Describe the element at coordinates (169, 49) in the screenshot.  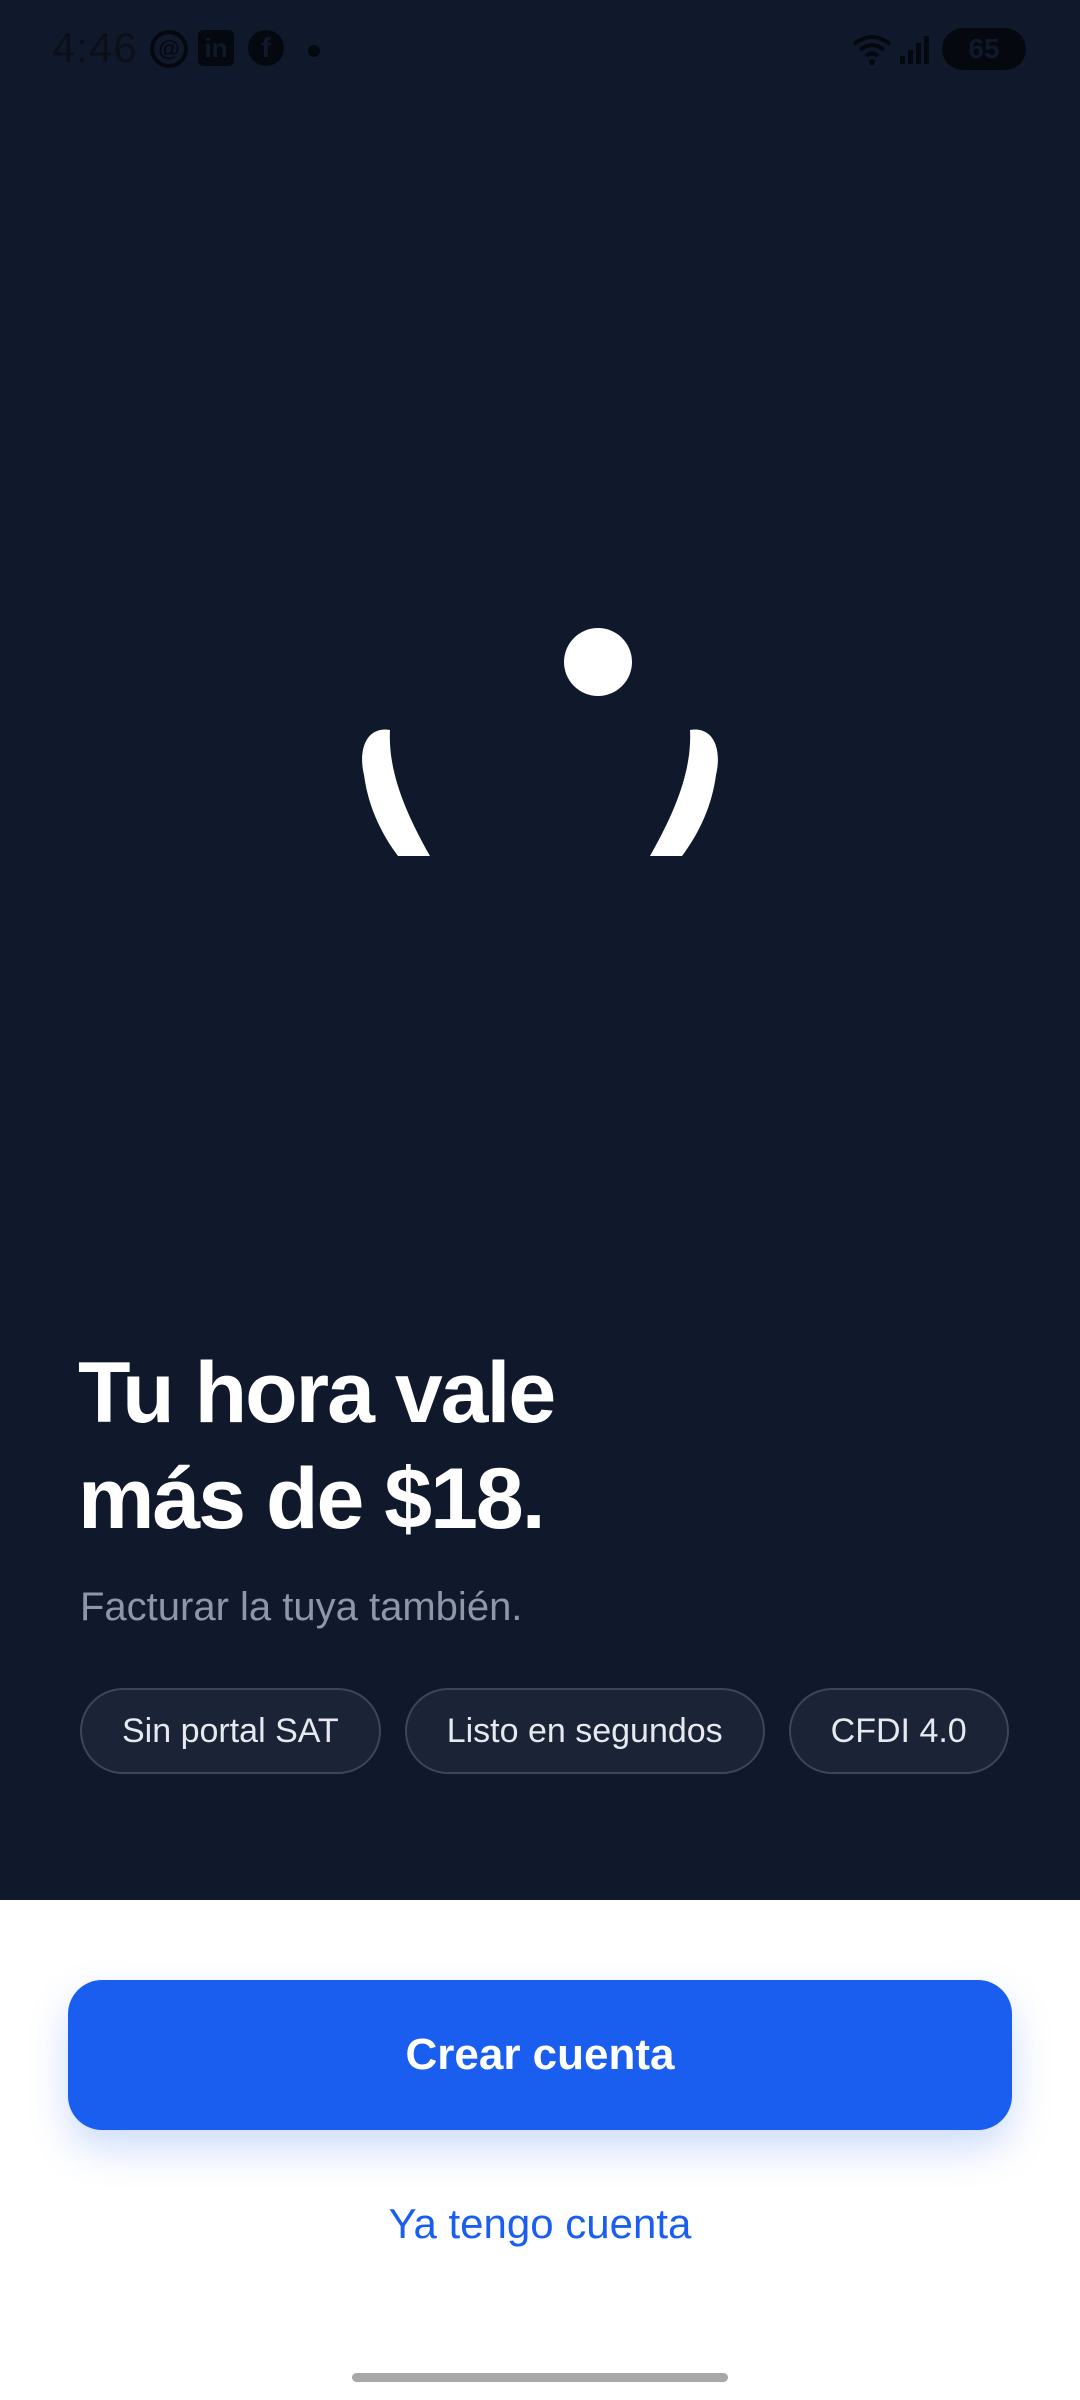
I see `threads-icon: @` at that location.